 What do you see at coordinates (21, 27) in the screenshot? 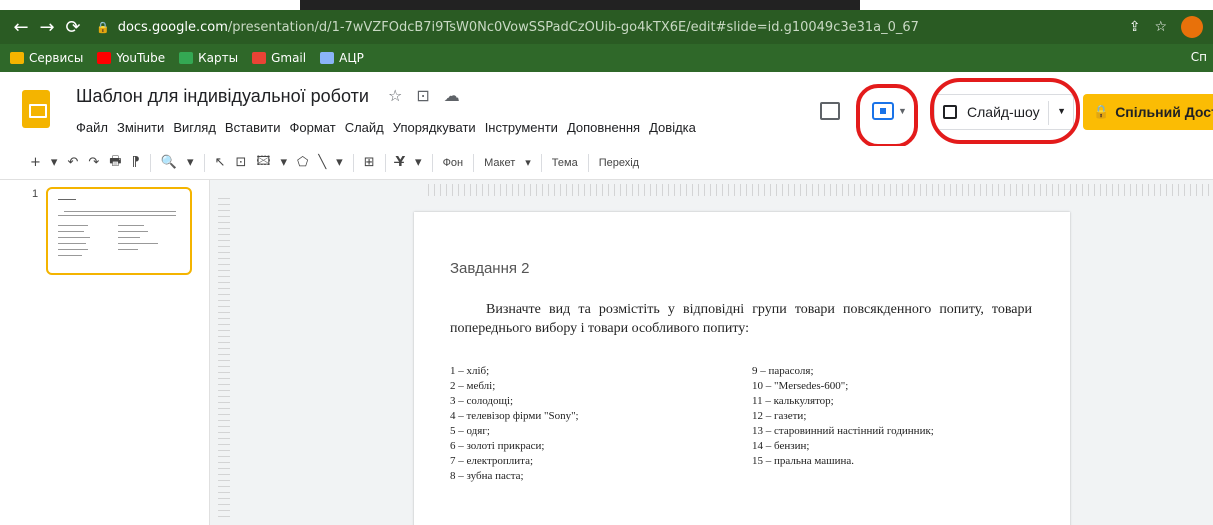
I see `back-icon: ←` at bounding box center [21, 27].